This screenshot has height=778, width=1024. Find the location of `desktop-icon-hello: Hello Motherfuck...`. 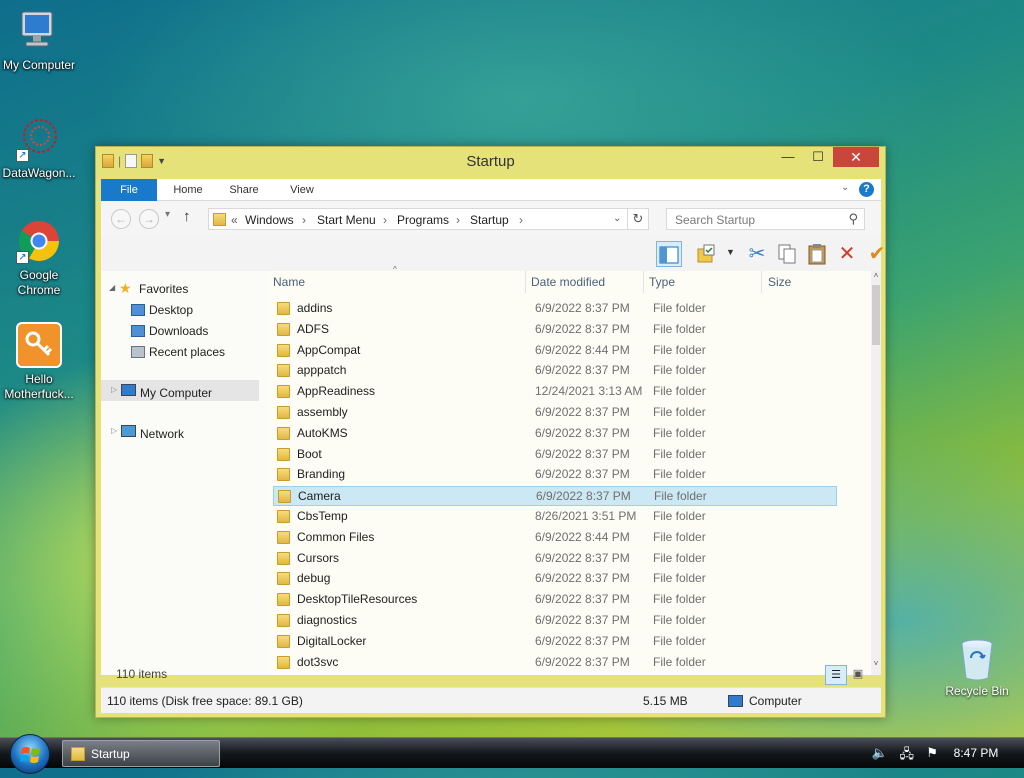

desktop-icon-hello: Hello Motherfuck... is located at coordinates (40, 362).